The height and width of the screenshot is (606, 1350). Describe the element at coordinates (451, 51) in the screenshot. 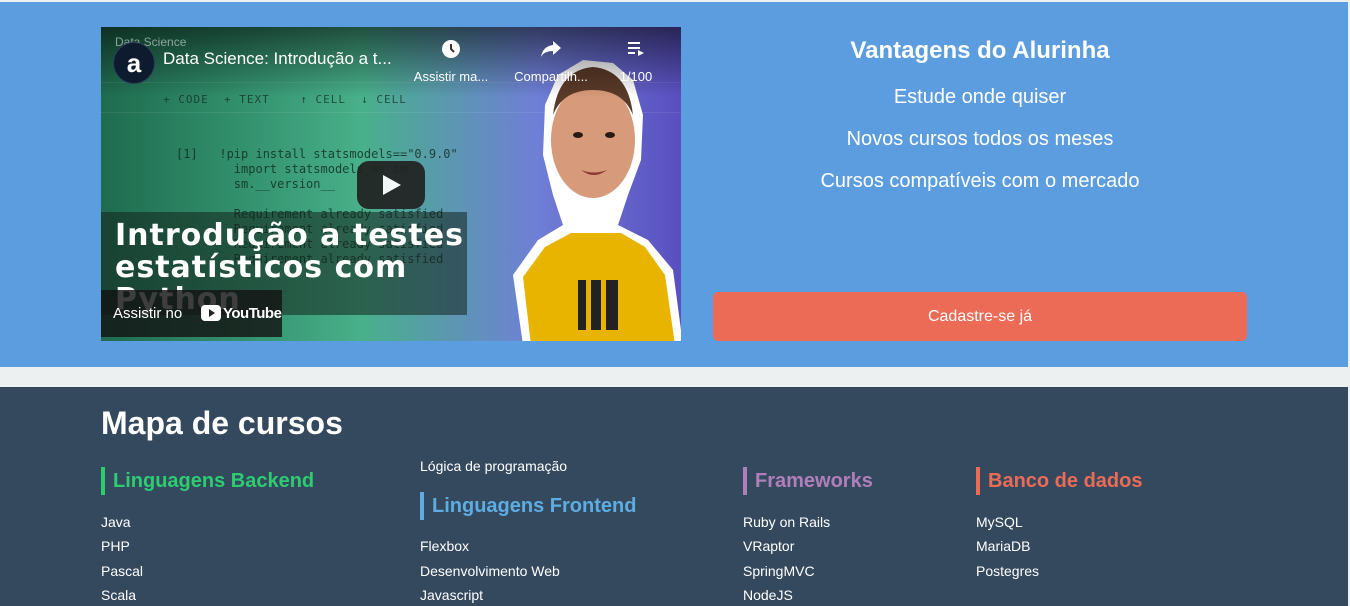

I see `clock-icon` at that location.